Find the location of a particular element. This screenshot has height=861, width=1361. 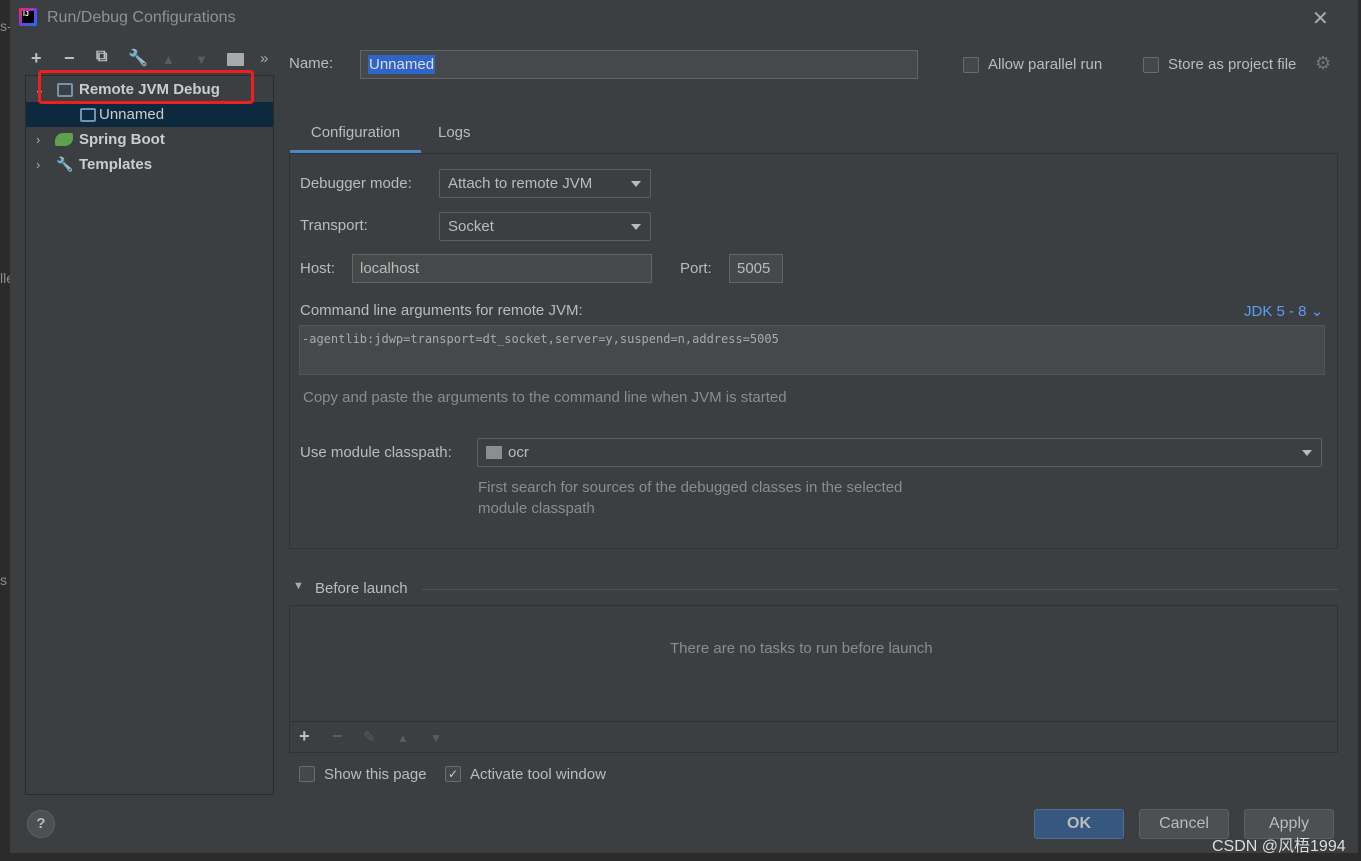

allow-parallel-checkbox is located at coordinates (971, 65).